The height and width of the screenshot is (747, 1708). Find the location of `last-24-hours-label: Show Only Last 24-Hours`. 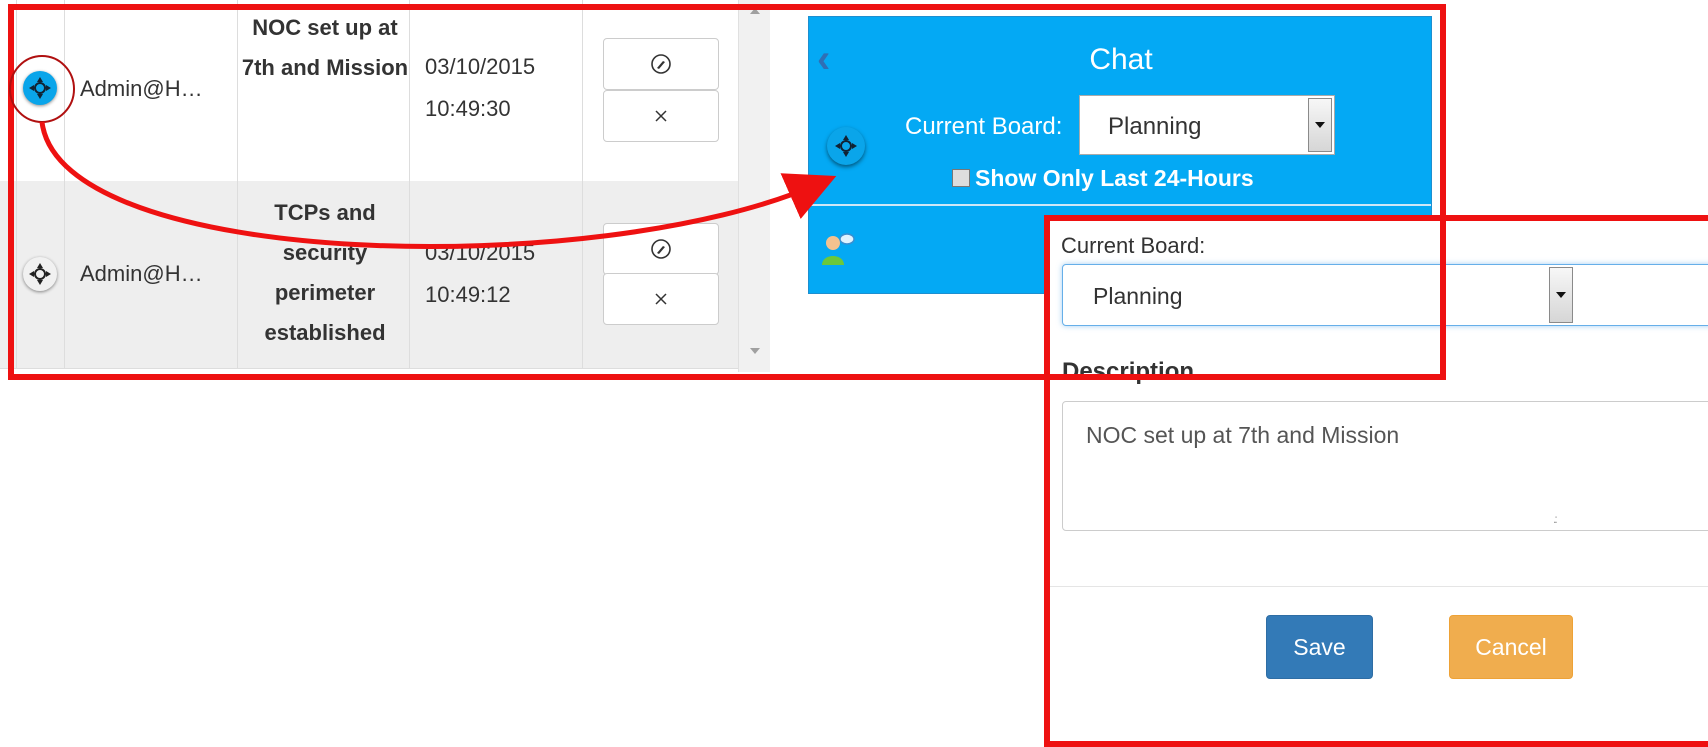

last-24-hours-label: Show Only Last 24-Hours is located at coordinates (1114, 178).